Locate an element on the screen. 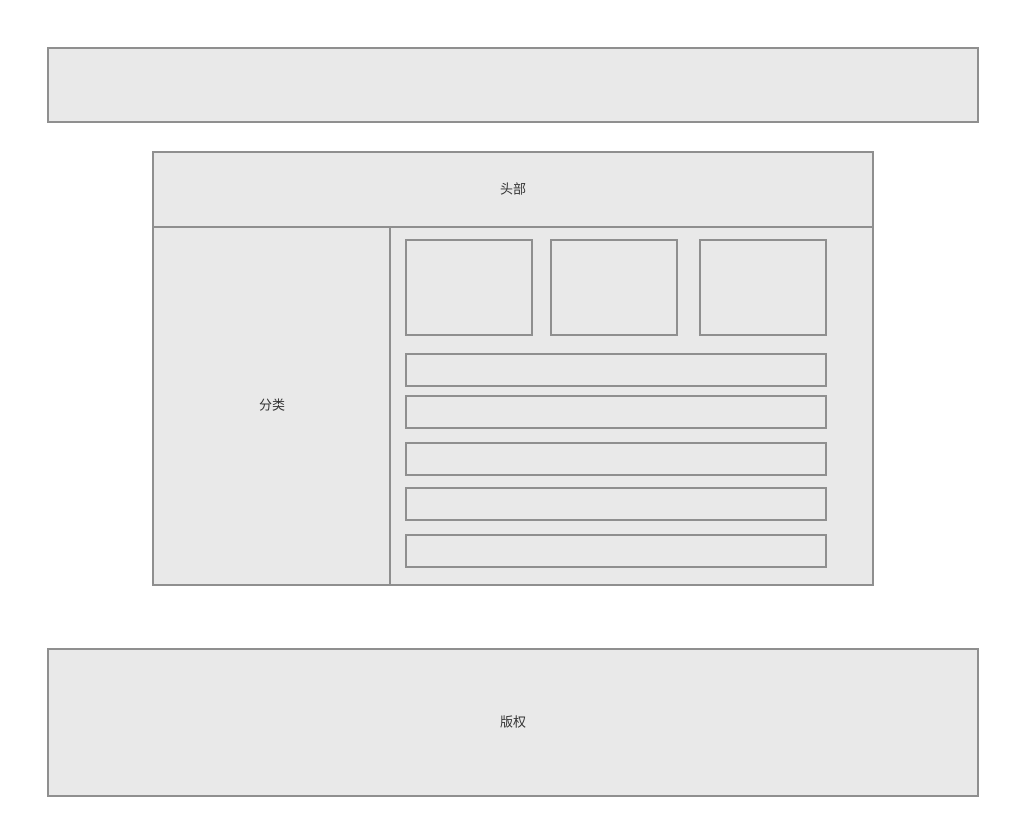  header-block: 头部 is located at coordinates (513, 189).